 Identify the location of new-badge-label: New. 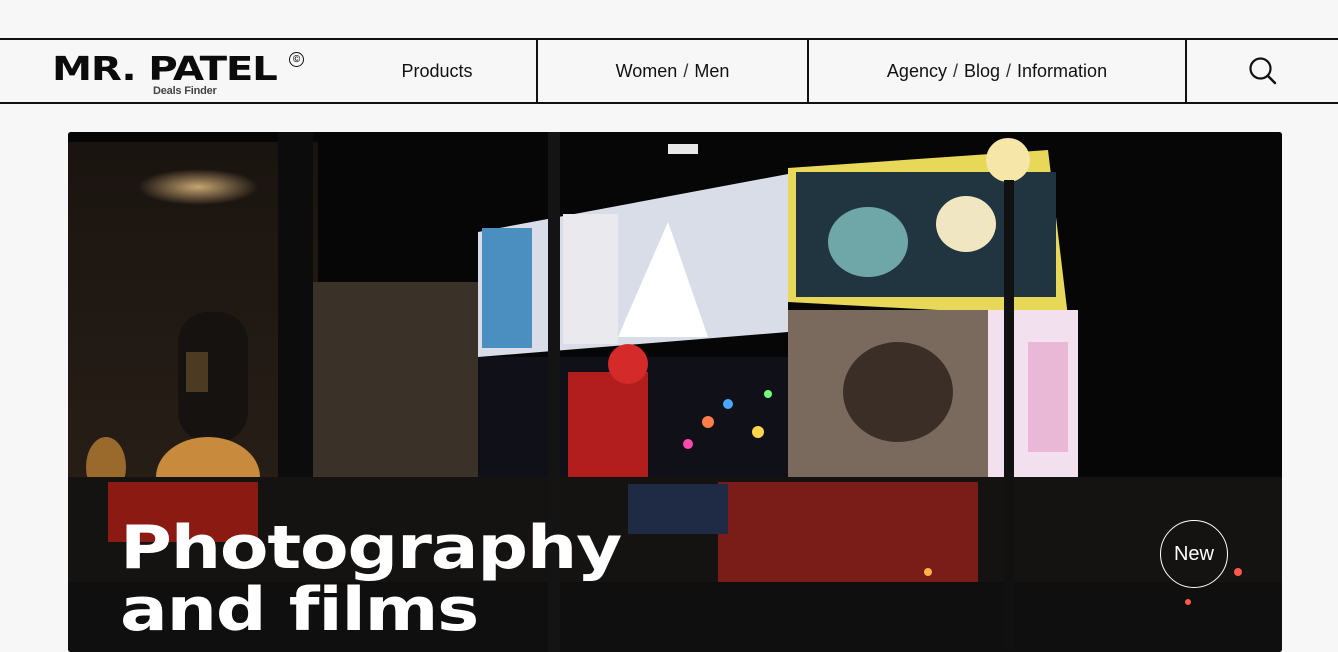
(1193, 553).